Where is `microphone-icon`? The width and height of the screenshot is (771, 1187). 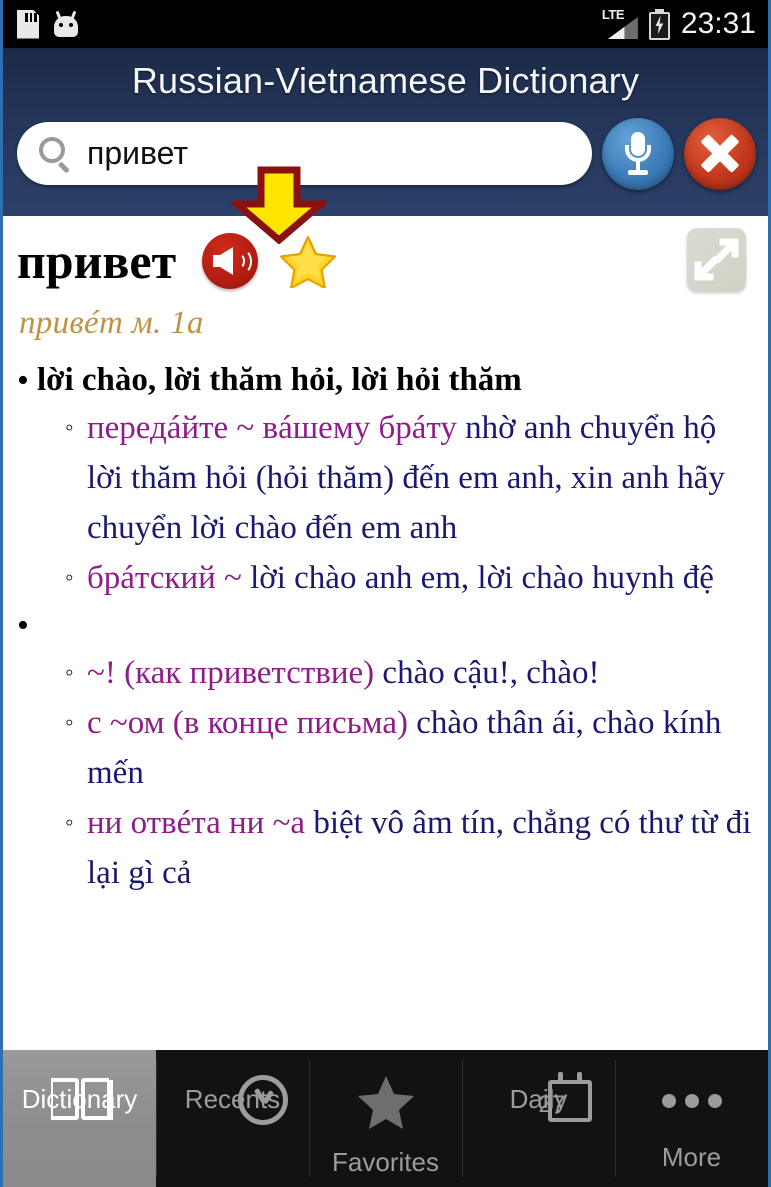 microphone-icon is located at coordinates (638, 153).